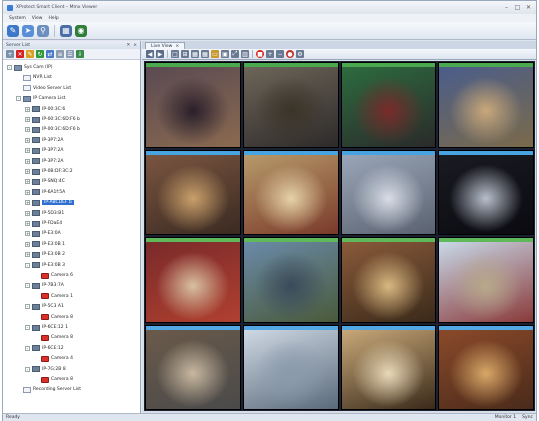  What do you see at coordinates (40, 98) in the screenshot?
I see `tree-item: - IP Camera List` at bounding box center [40, 98].